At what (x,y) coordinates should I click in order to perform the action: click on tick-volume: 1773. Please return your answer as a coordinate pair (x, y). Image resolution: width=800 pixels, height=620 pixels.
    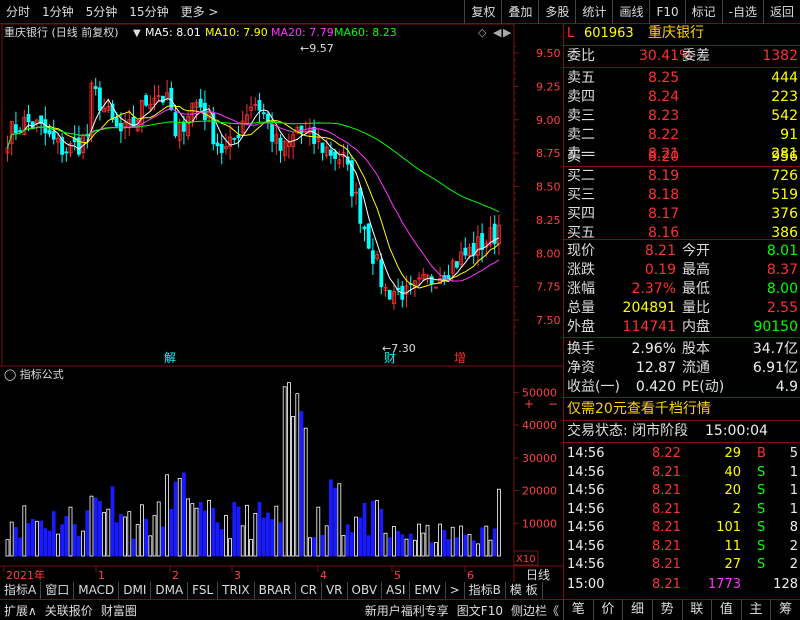
    Looking at the image, I should click on (724, 584).